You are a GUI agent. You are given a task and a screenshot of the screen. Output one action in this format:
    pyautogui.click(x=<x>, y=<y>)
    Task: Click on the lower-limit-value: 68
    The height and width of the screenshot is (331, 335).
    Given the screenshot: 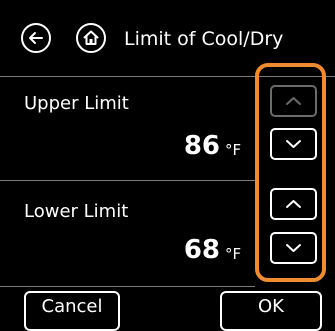 What is the action you would take?
    pyautogui.click(x=201, y=250)
    